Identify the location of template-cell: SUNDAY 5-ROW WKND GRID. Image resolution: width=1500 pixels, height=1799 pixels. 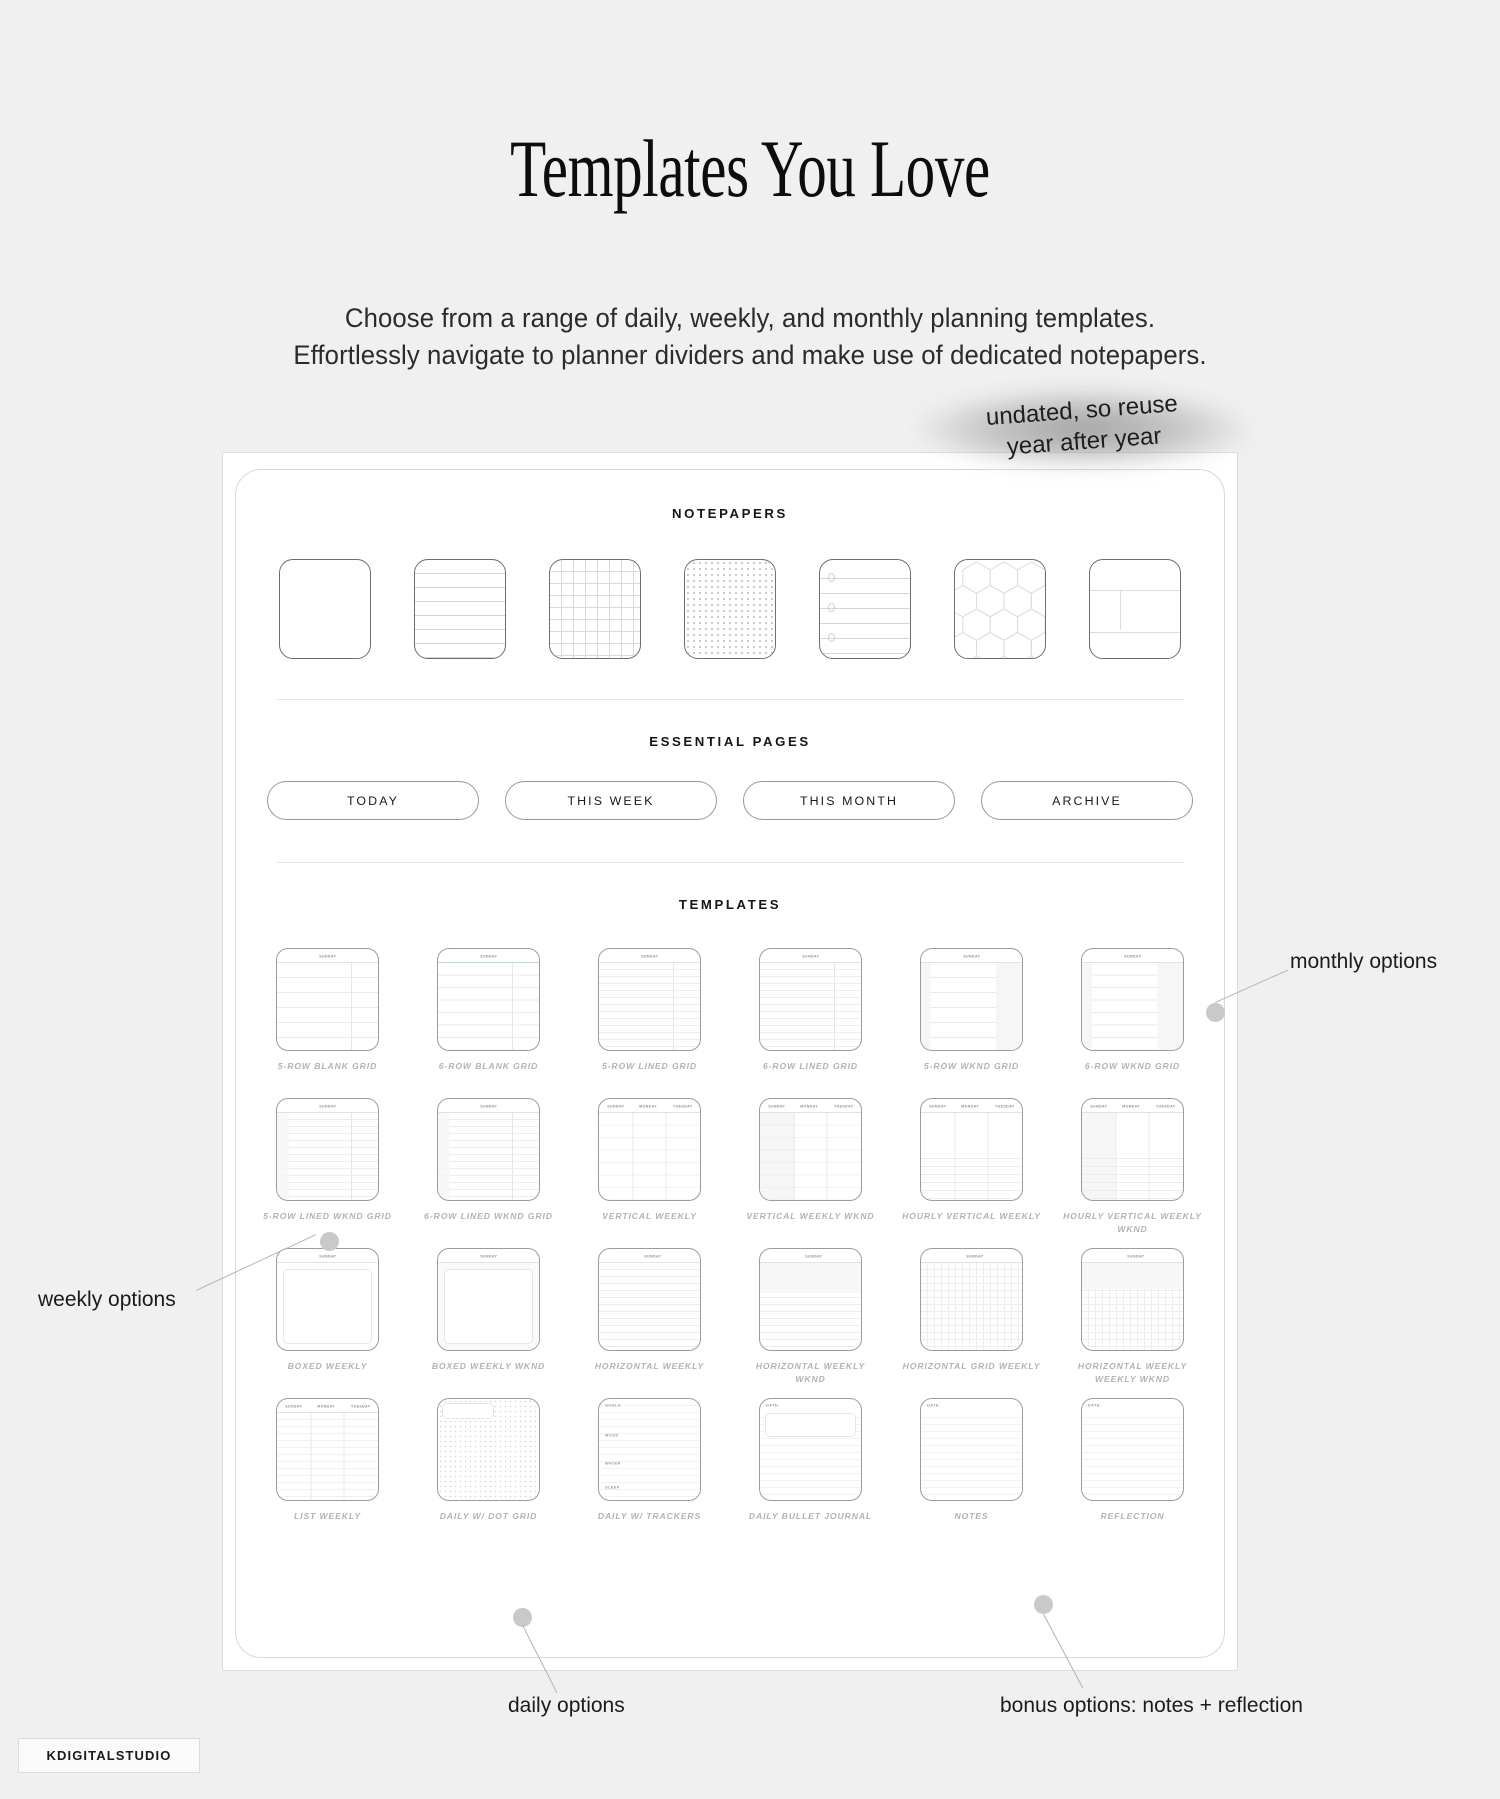
(971, 1017).